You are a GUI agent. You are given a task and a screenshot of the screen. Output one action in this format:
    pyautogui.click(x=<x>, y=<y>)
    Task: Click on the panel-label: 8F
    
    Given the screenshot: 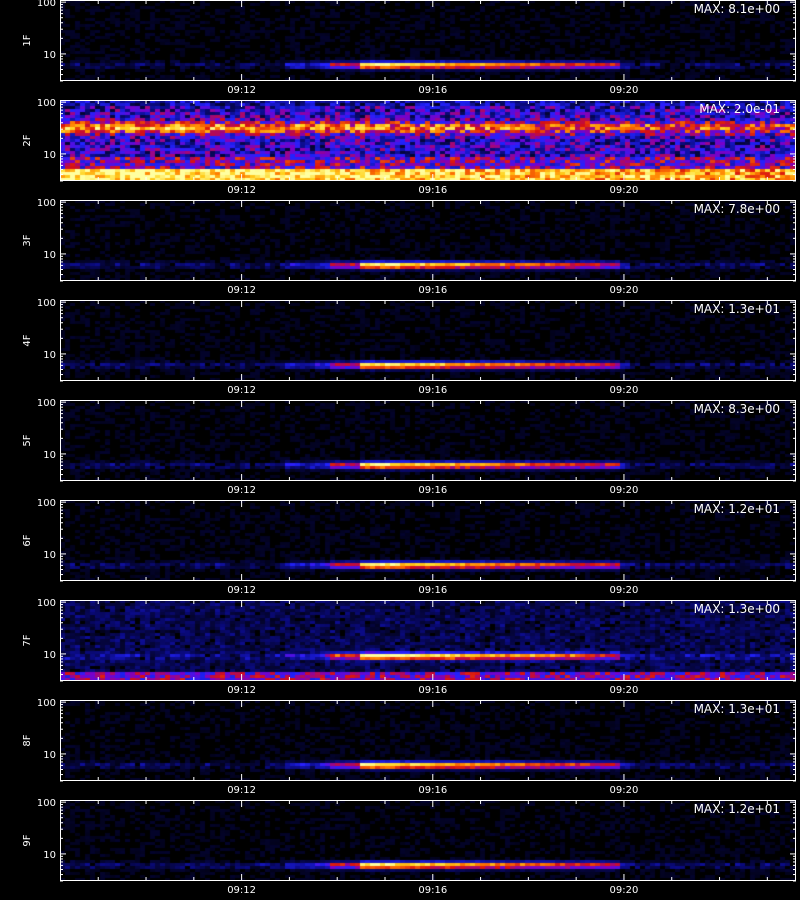 What is the action you would take?
    pyautogui.click(x=27, y=740)
    